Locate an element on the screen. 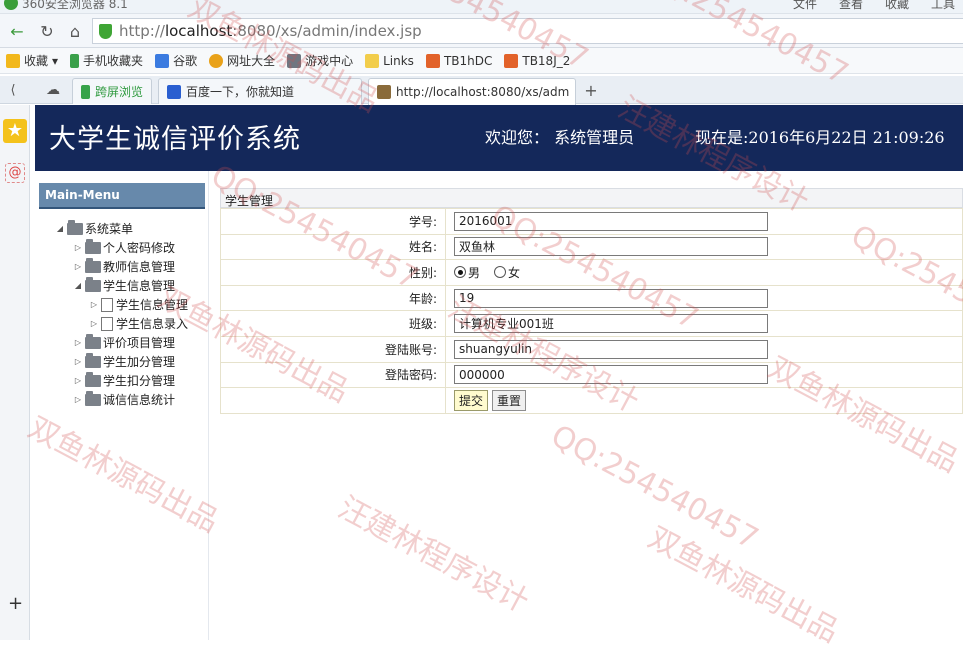 This screenshot has width=963, height=651. bookmark-sites: 网址大全 is located at coordinates (242, 60).